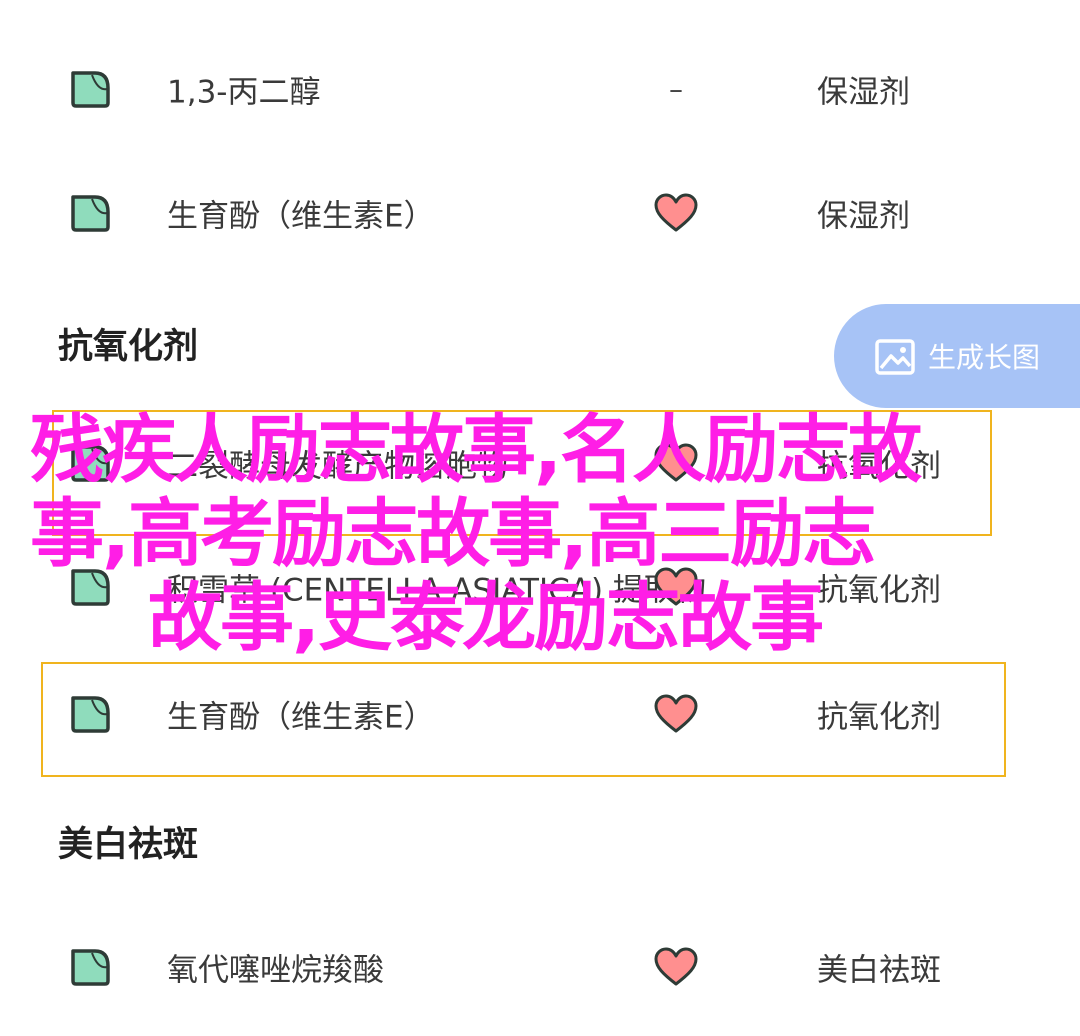  What do you see at coordinates (879, 970) in the screenshot?
I see `ingredient-effect: 美白祛斑` at bounding box center [879, 970].